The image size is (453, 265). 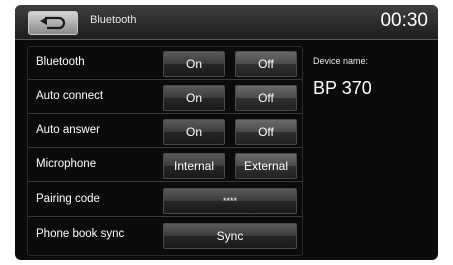 I want to click on setting-row-bluetooth: Bluetooth On Off, so click(x=165, y=63).